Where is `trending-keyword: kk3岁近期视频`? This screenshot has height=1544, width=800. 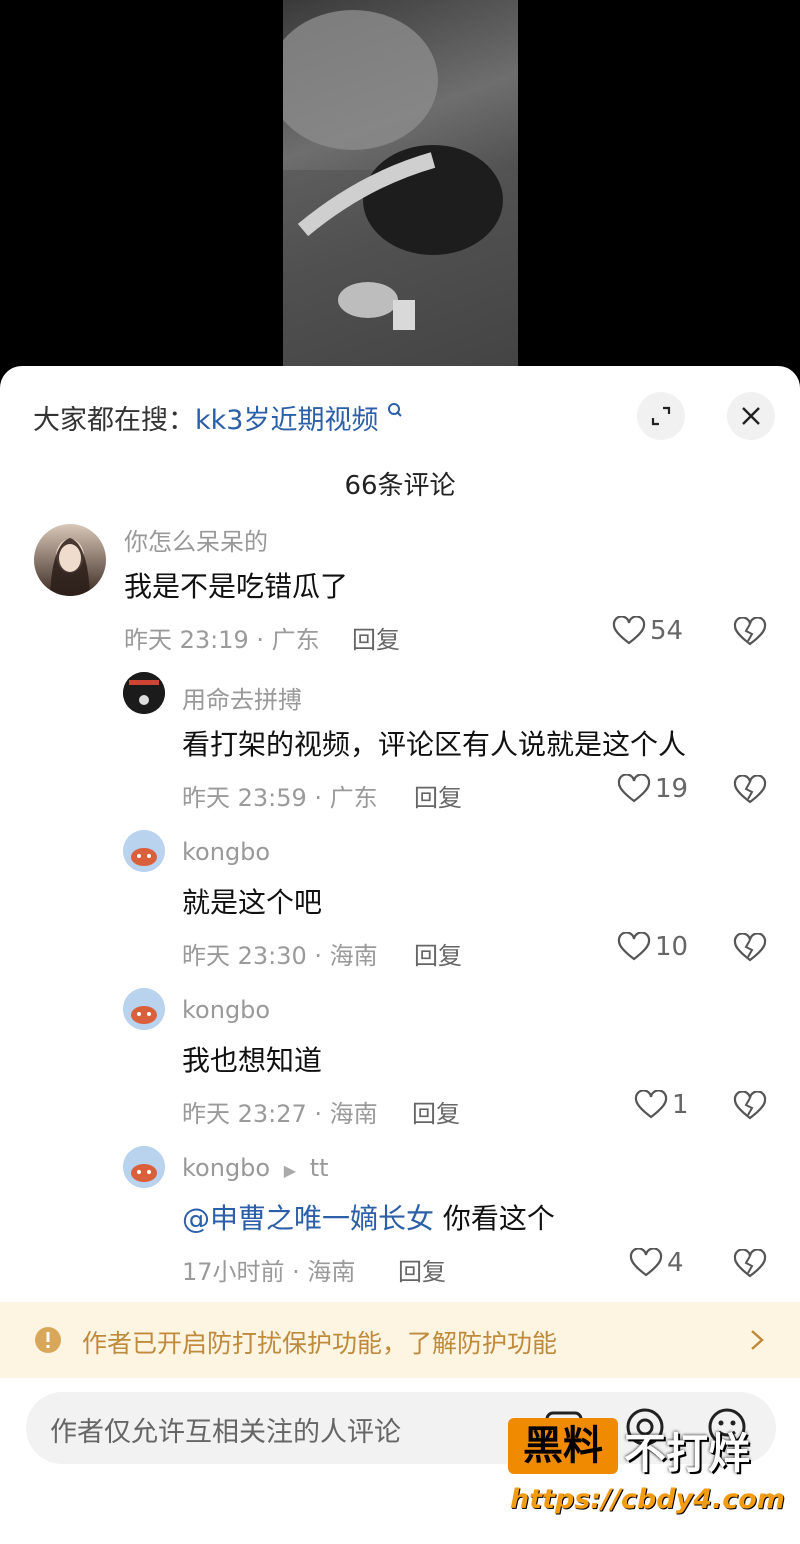
trending-keyword: kk3岁近期视频 is located at coordinates (286, 420).